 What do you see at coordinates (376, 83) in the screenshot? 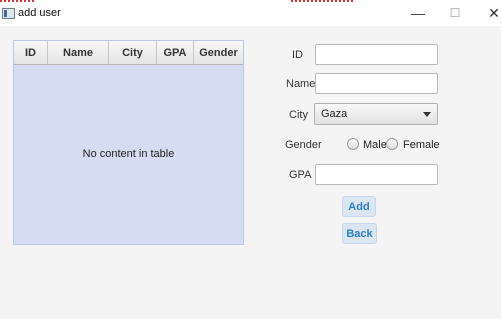
I see `name-field` at bounding box center [376, 83].